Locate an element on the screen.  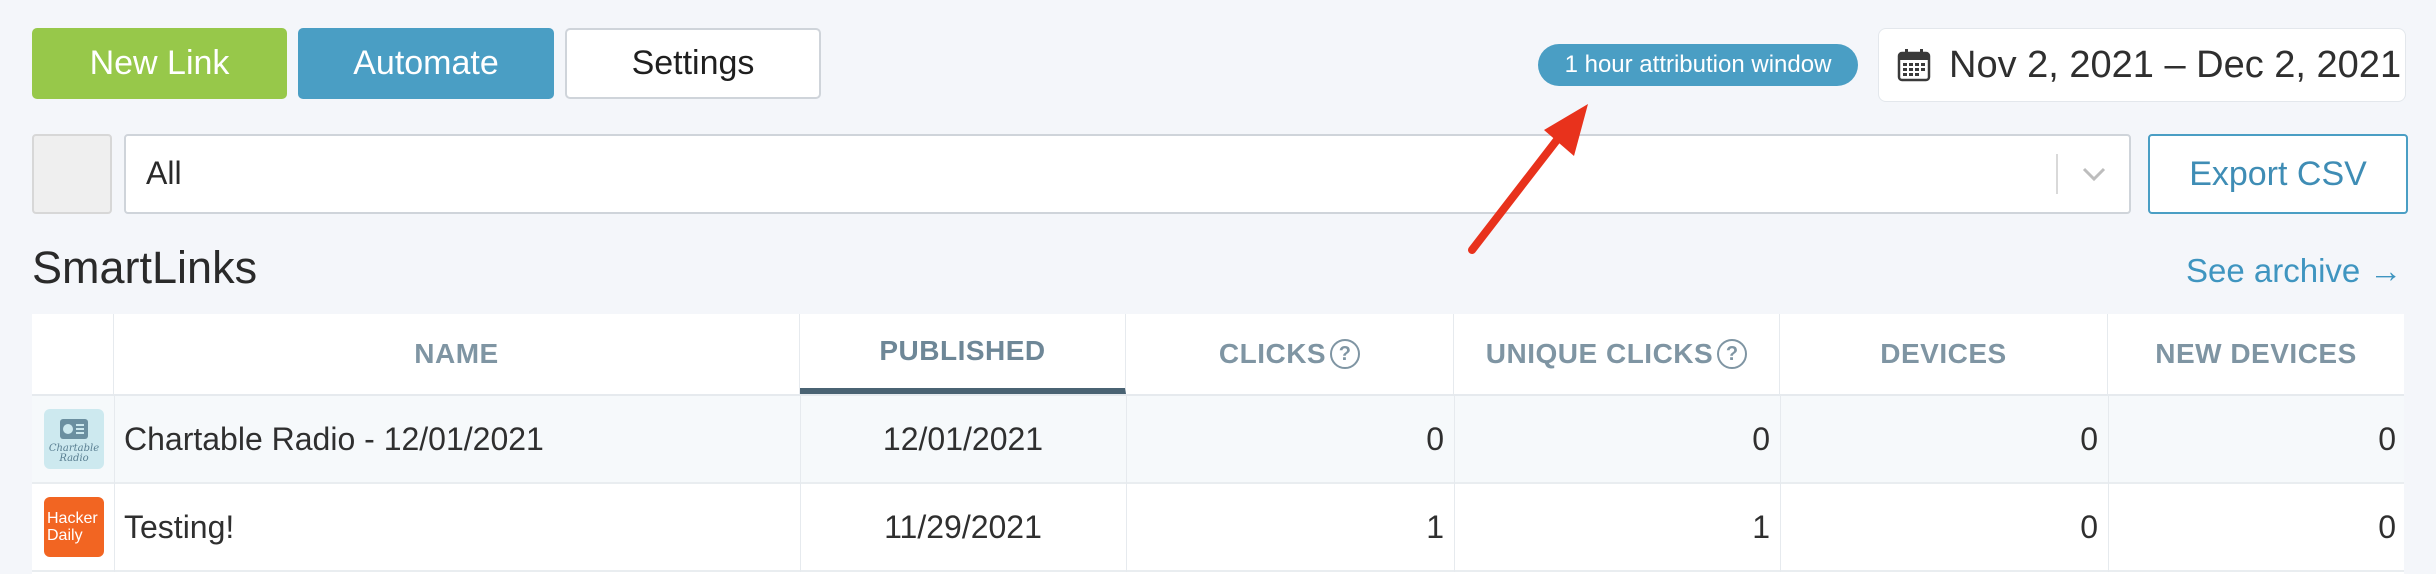
unique-clicks-value: 1 is located at coordinates (1761, 526).